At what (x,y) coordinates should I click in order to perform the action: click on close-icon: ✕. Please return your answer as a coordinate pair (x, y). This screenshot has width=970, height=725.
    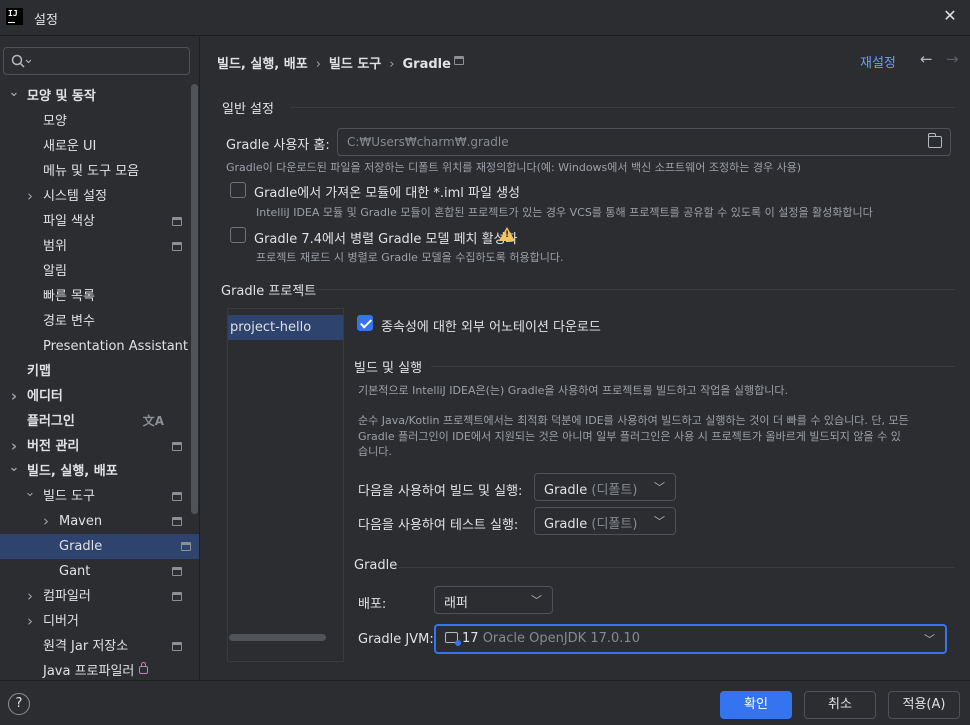
    Looking at the image, I should click on (950, 16).